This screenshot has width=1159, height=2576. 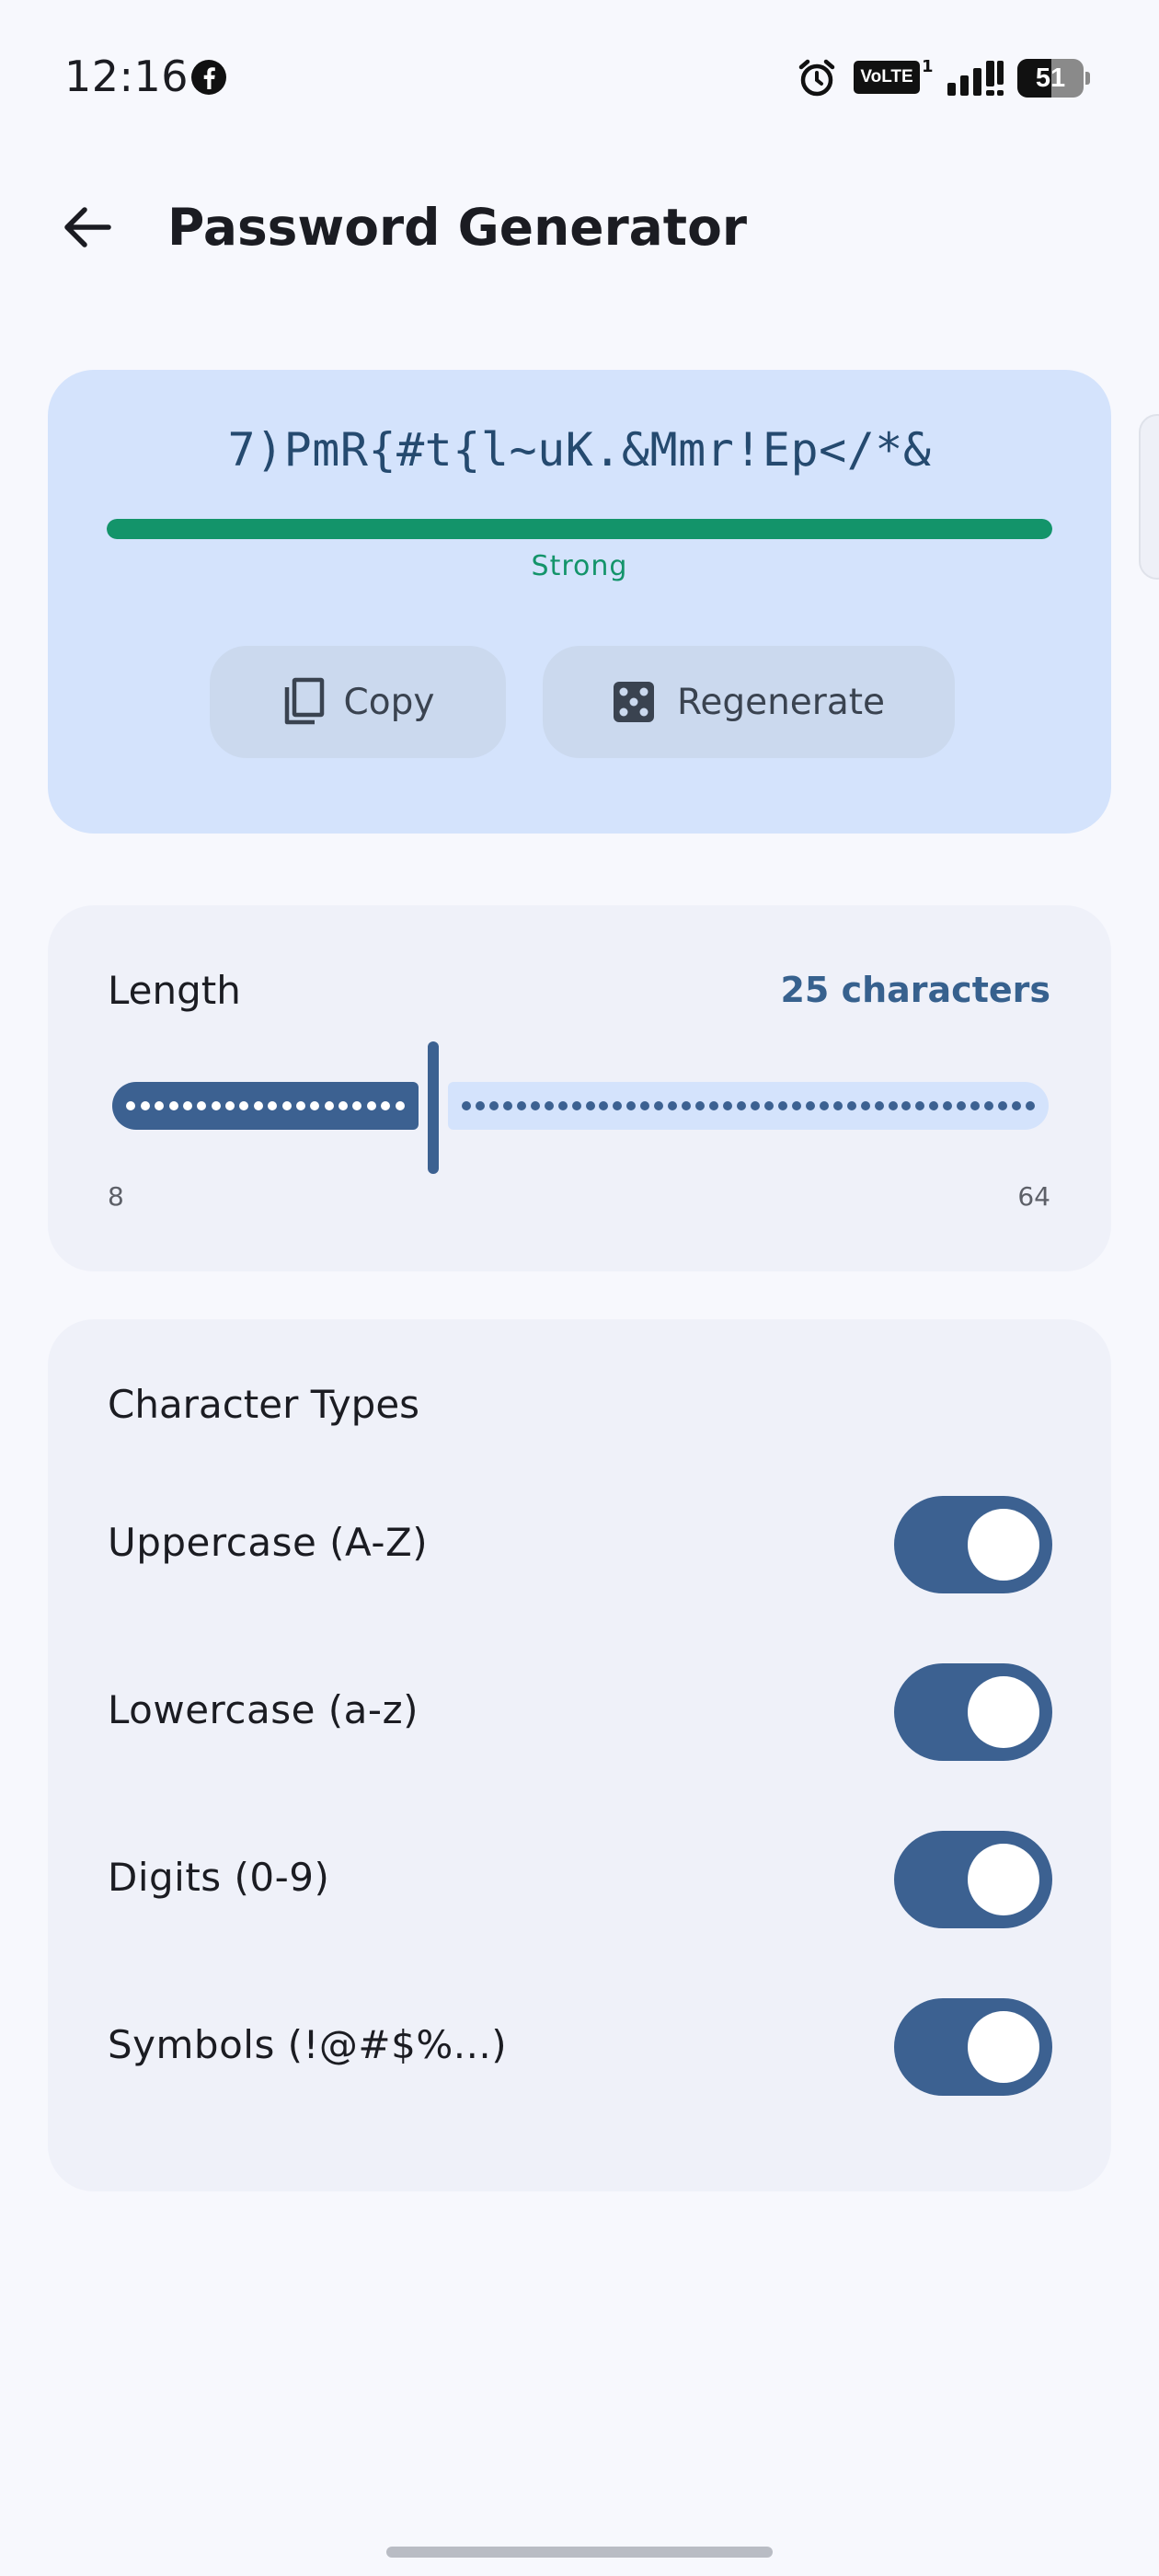 I want to click on battery-level: 51, so click(x=1050, y=78).